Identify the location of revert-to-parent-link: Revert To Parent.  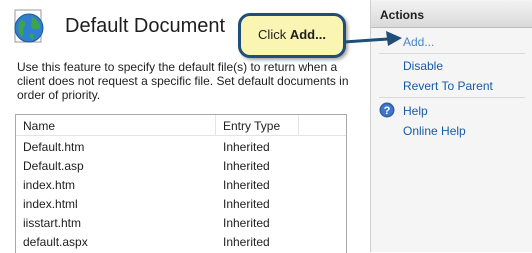
(448, 86).